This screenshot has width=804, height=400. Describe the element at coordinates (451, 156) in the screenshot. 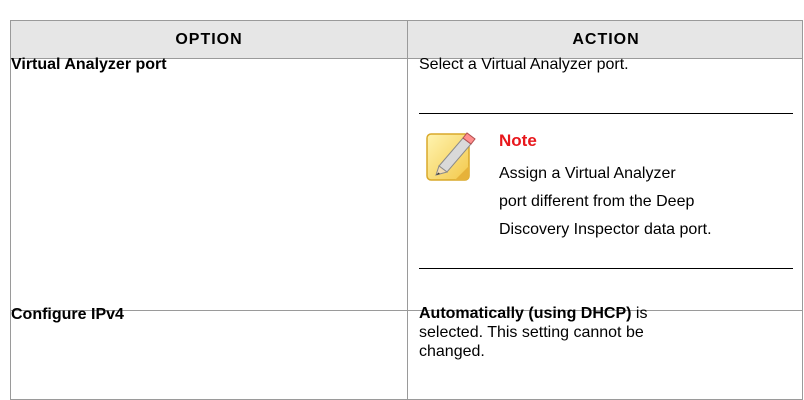

I see `note-pencil-icon` at that location.